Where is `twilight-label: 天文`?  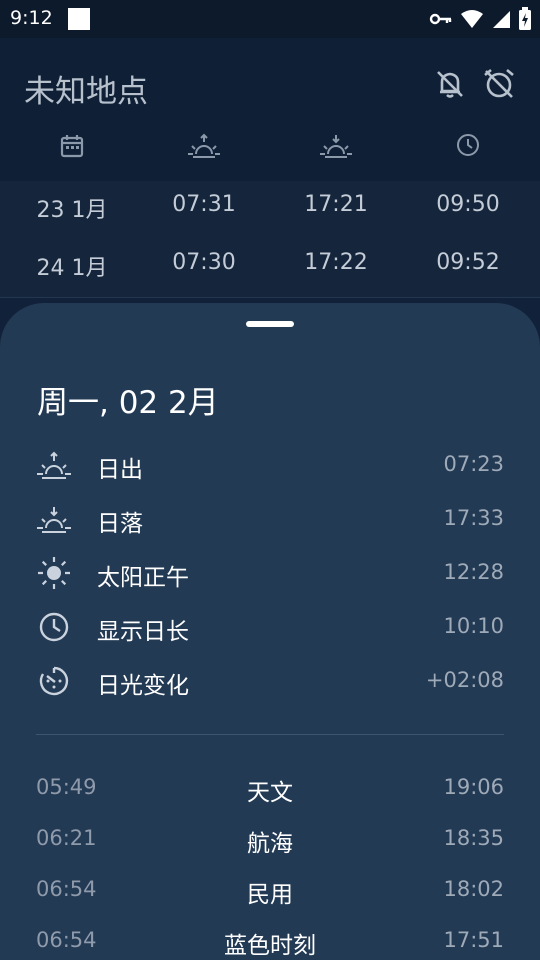 twilight-label: 天文 is located at coordinates (270, 793).